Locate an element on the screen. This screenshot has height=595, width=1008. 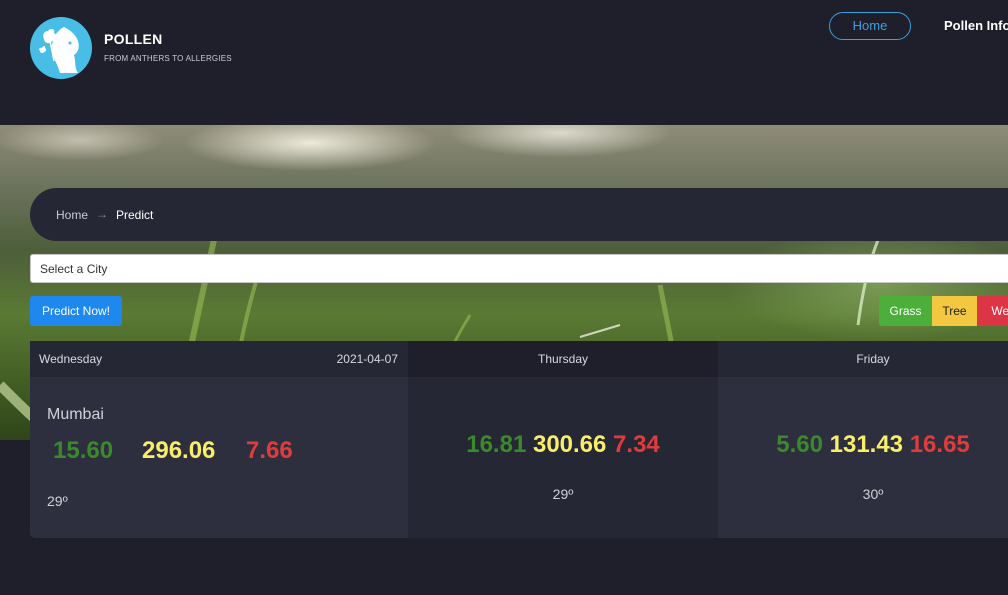
forecast-card-friday: Friday 5.60 131.43 16.65 30º is located at coordinates (863, 439).